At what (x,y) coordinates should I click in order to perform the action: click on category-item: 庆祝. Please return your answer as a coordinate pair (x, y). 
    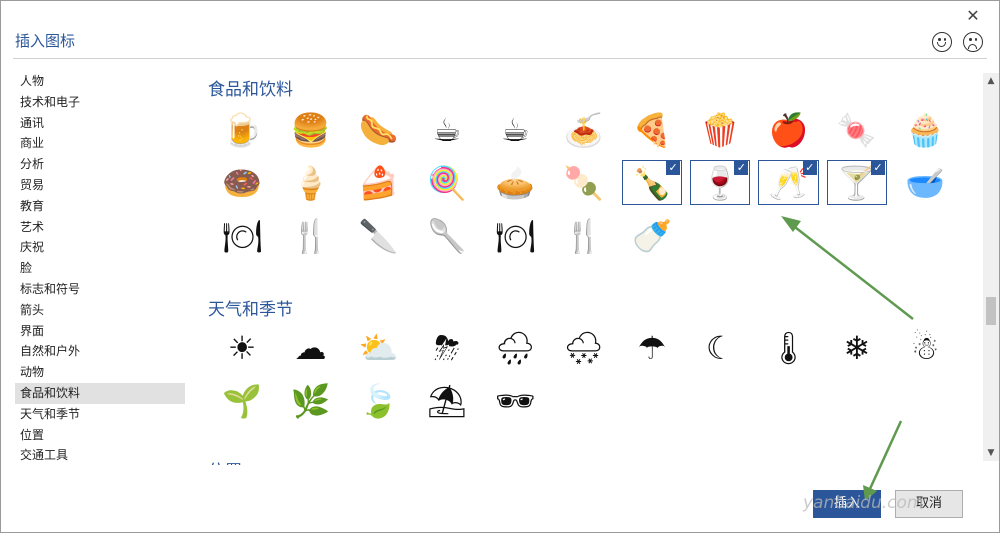
    Looking at the image, I should click on (100, 247).